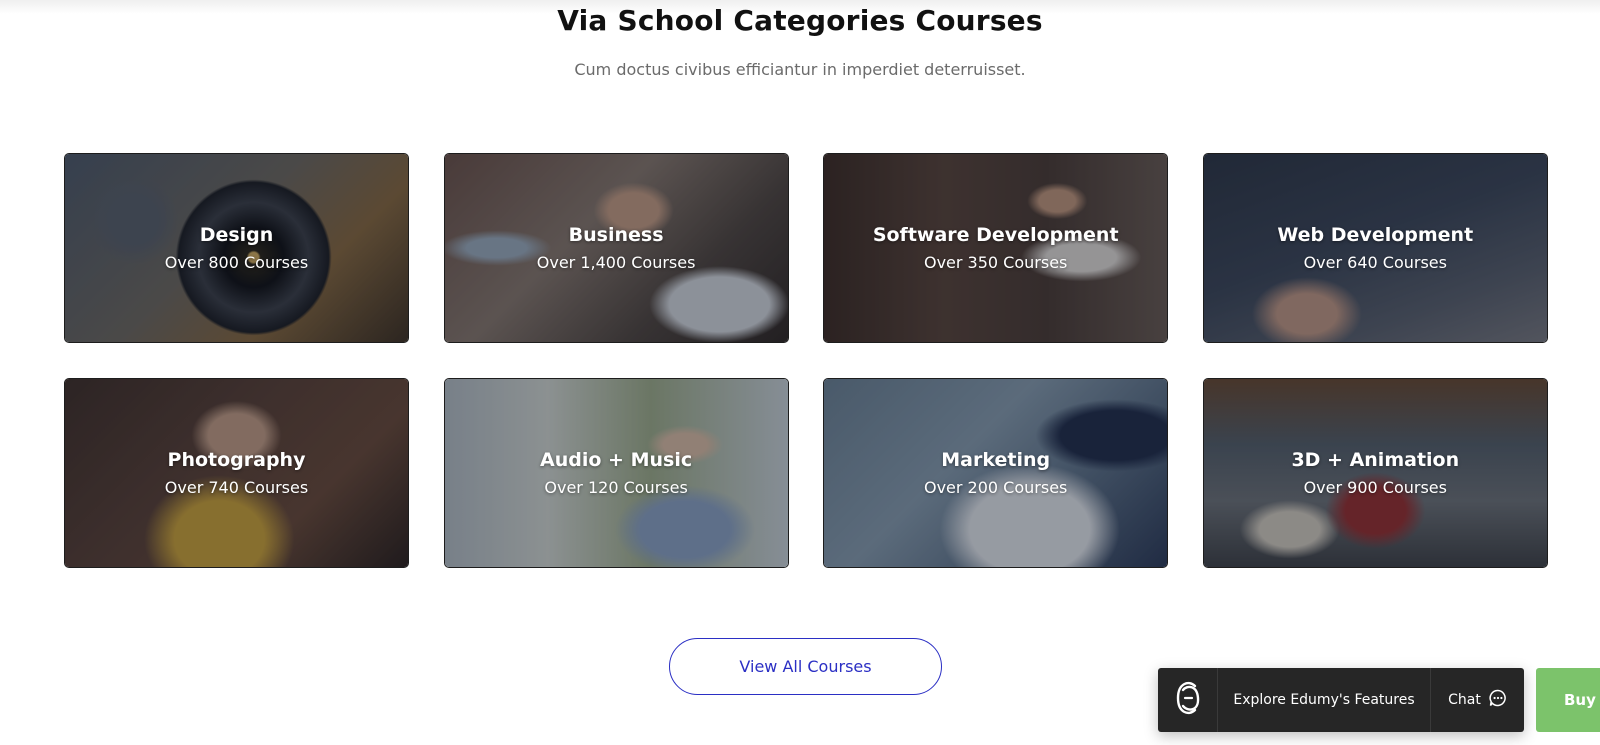 Image resolution: width=1600 pixels, height=745 pixels. I want to click on category-name: Marketing, so click(996, 460).